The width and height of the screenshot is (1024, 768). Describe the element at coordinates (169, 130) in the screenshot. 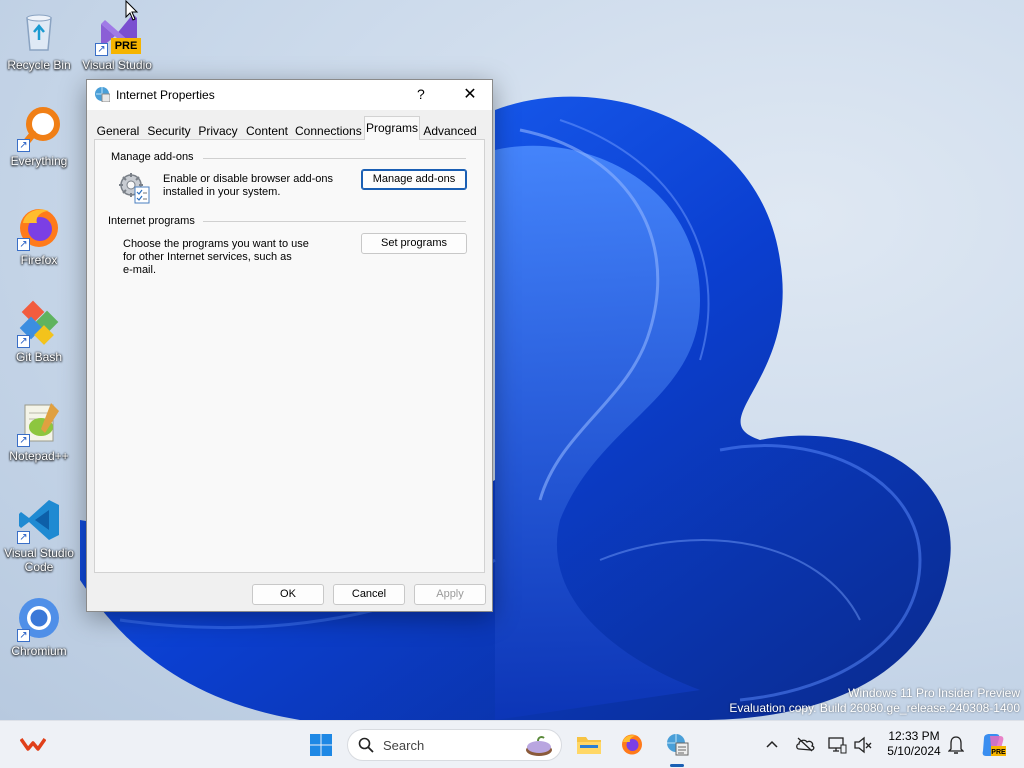

I see `tab-security: Security` at that location.